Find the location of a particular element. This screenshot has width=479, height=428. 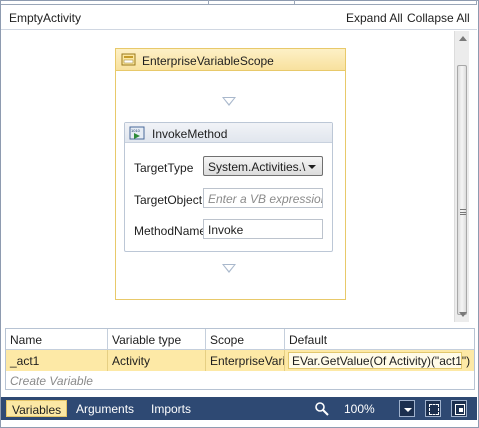

scope-icon is located at coordinates (128, 59).